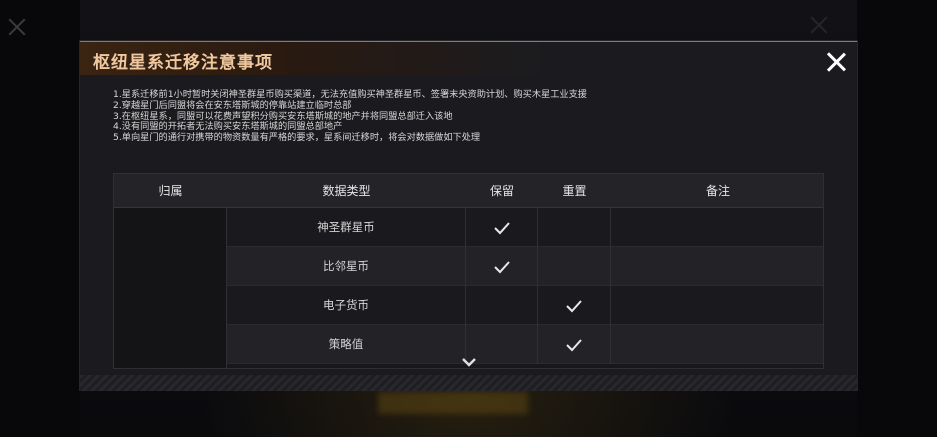  What do you see at coordinates (525, 344) in the screenshot?
I see `table-row: 策略值` at bounding box center [525, 344].